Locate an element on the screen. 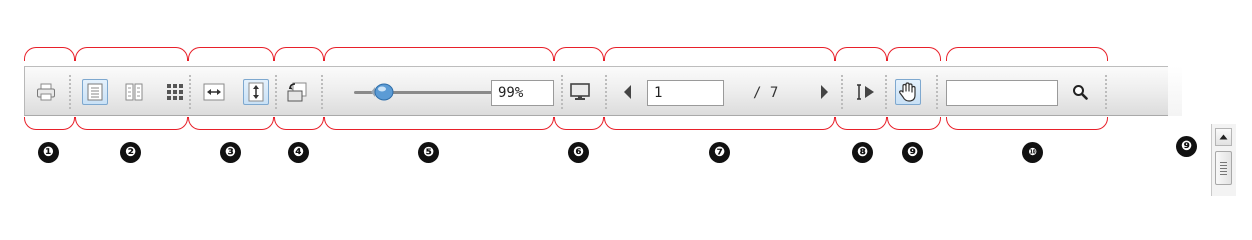 The width and height of the screenshot is (1252, 240). previous-page-icon is located at coordinates (627, 92).